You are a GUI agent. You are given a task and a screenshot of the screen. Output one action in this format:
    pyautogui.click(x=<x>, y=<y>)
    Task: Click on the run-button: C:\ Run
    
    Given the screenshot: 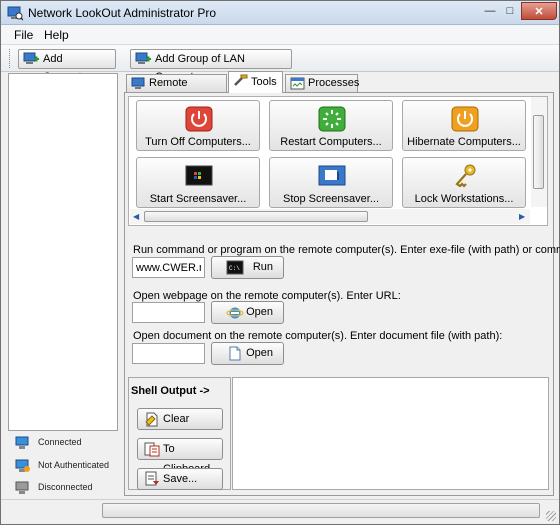 What is the action you would take?
    pyautogui.click(x=247, y=267)
    